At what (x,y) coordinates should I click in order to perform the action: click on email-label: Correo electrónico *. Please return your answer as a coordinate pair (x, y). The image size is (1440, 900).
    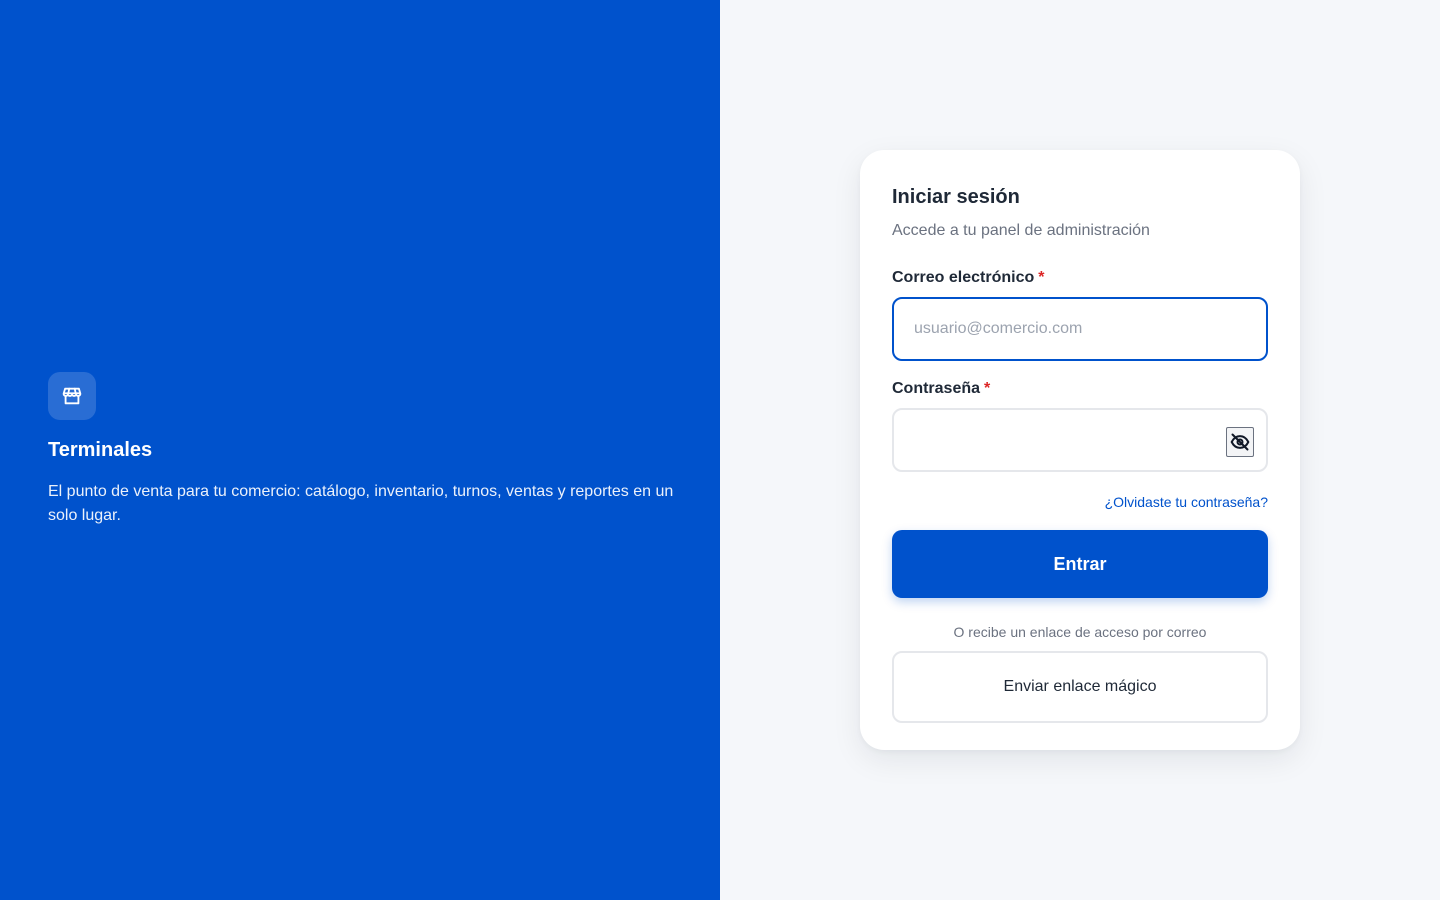
    Looking at the image, I should click on (1080, 278).